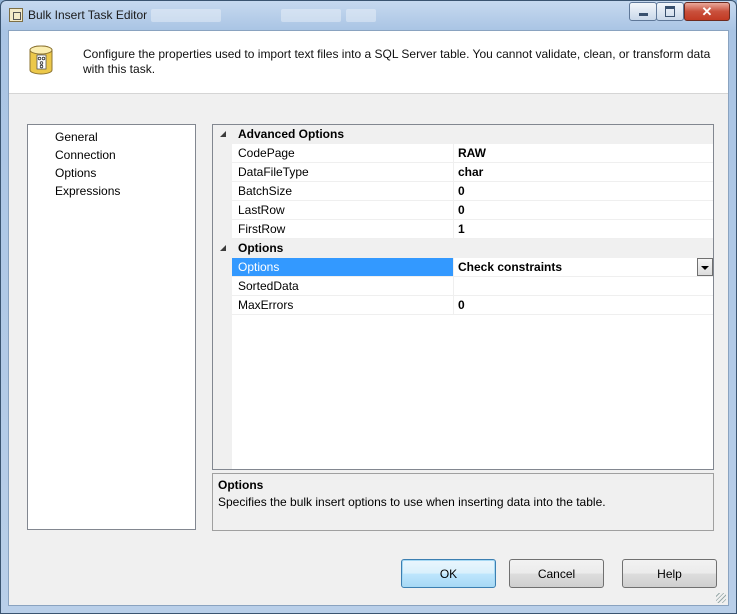 The height and width of the screenshot is (614, 737). Describe the element at coordinates (88, 15) in the screenshot. I see `window-title: Bulk Insert Task Editor` at that location.